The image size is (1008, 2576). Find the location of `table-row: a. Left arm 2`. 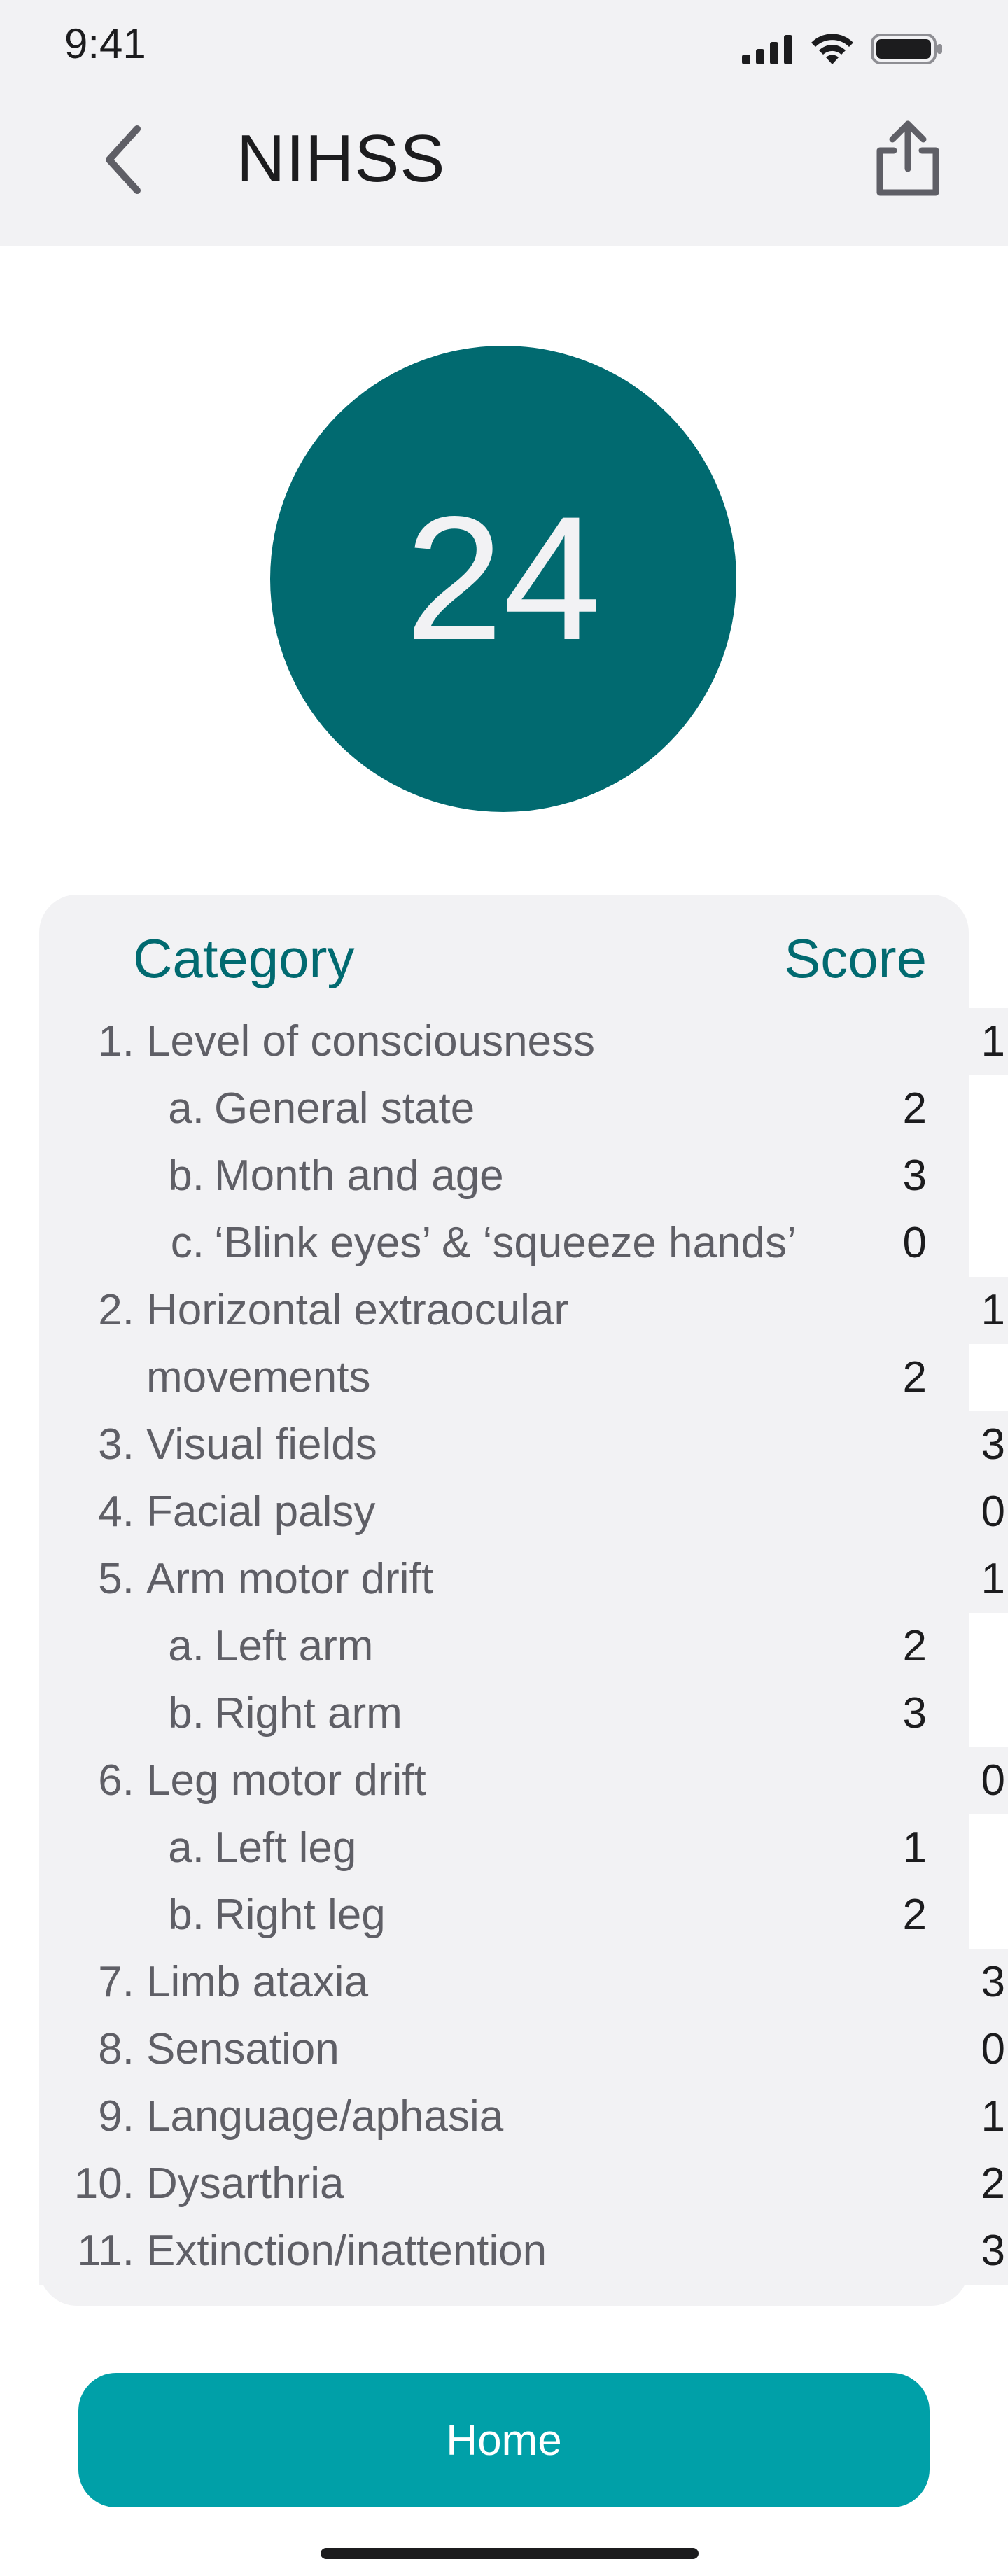

table-row: a. Left arm 2 is located at coordinates (504, 1646).